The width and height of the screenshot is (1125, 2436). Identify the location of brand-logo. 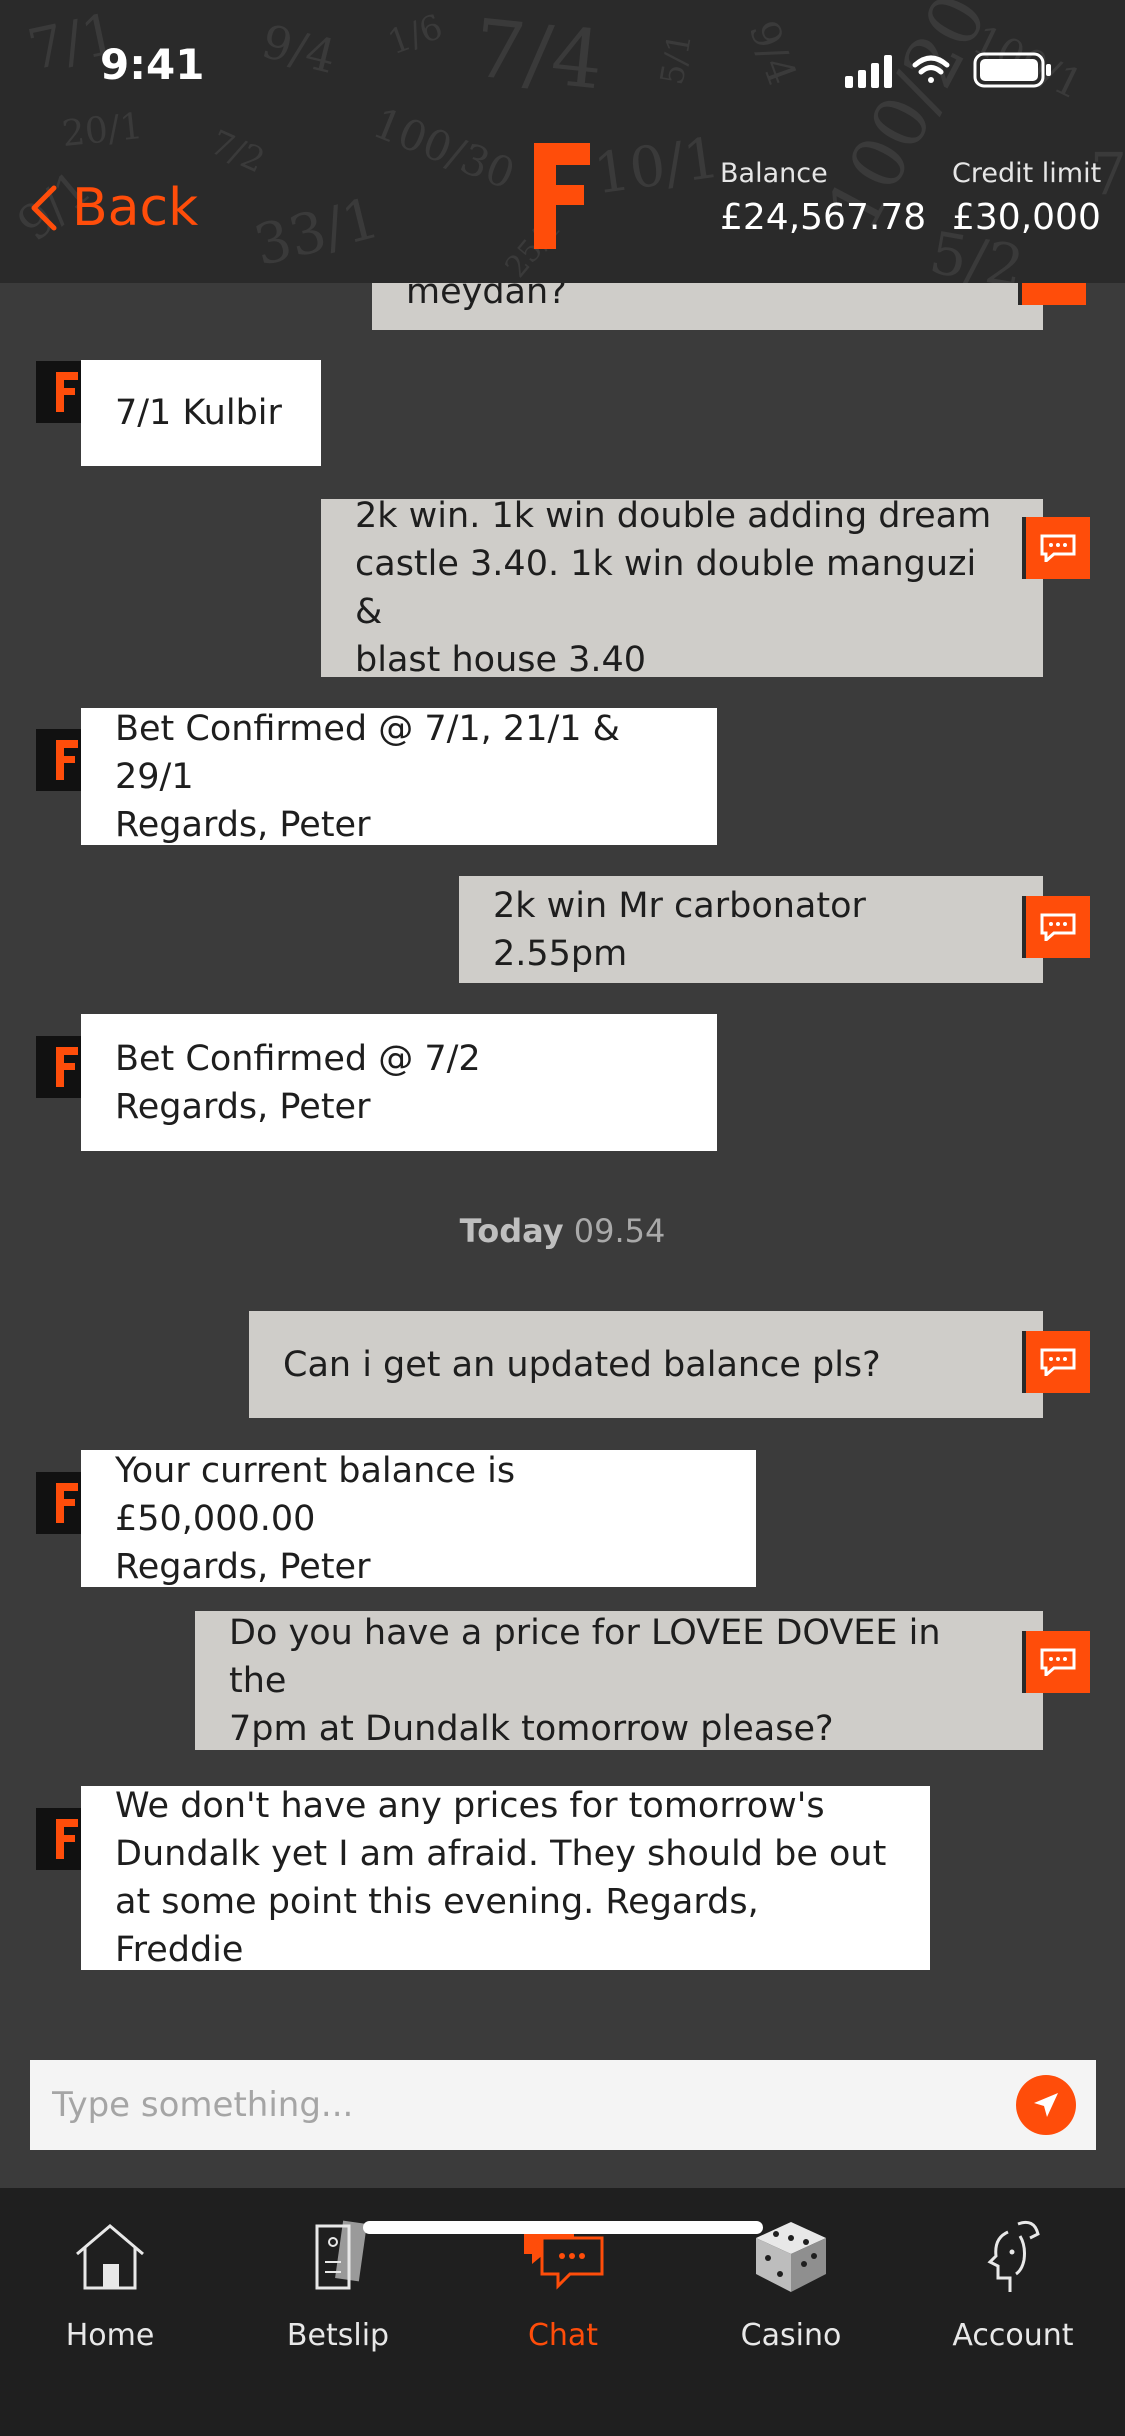
(562, 196).